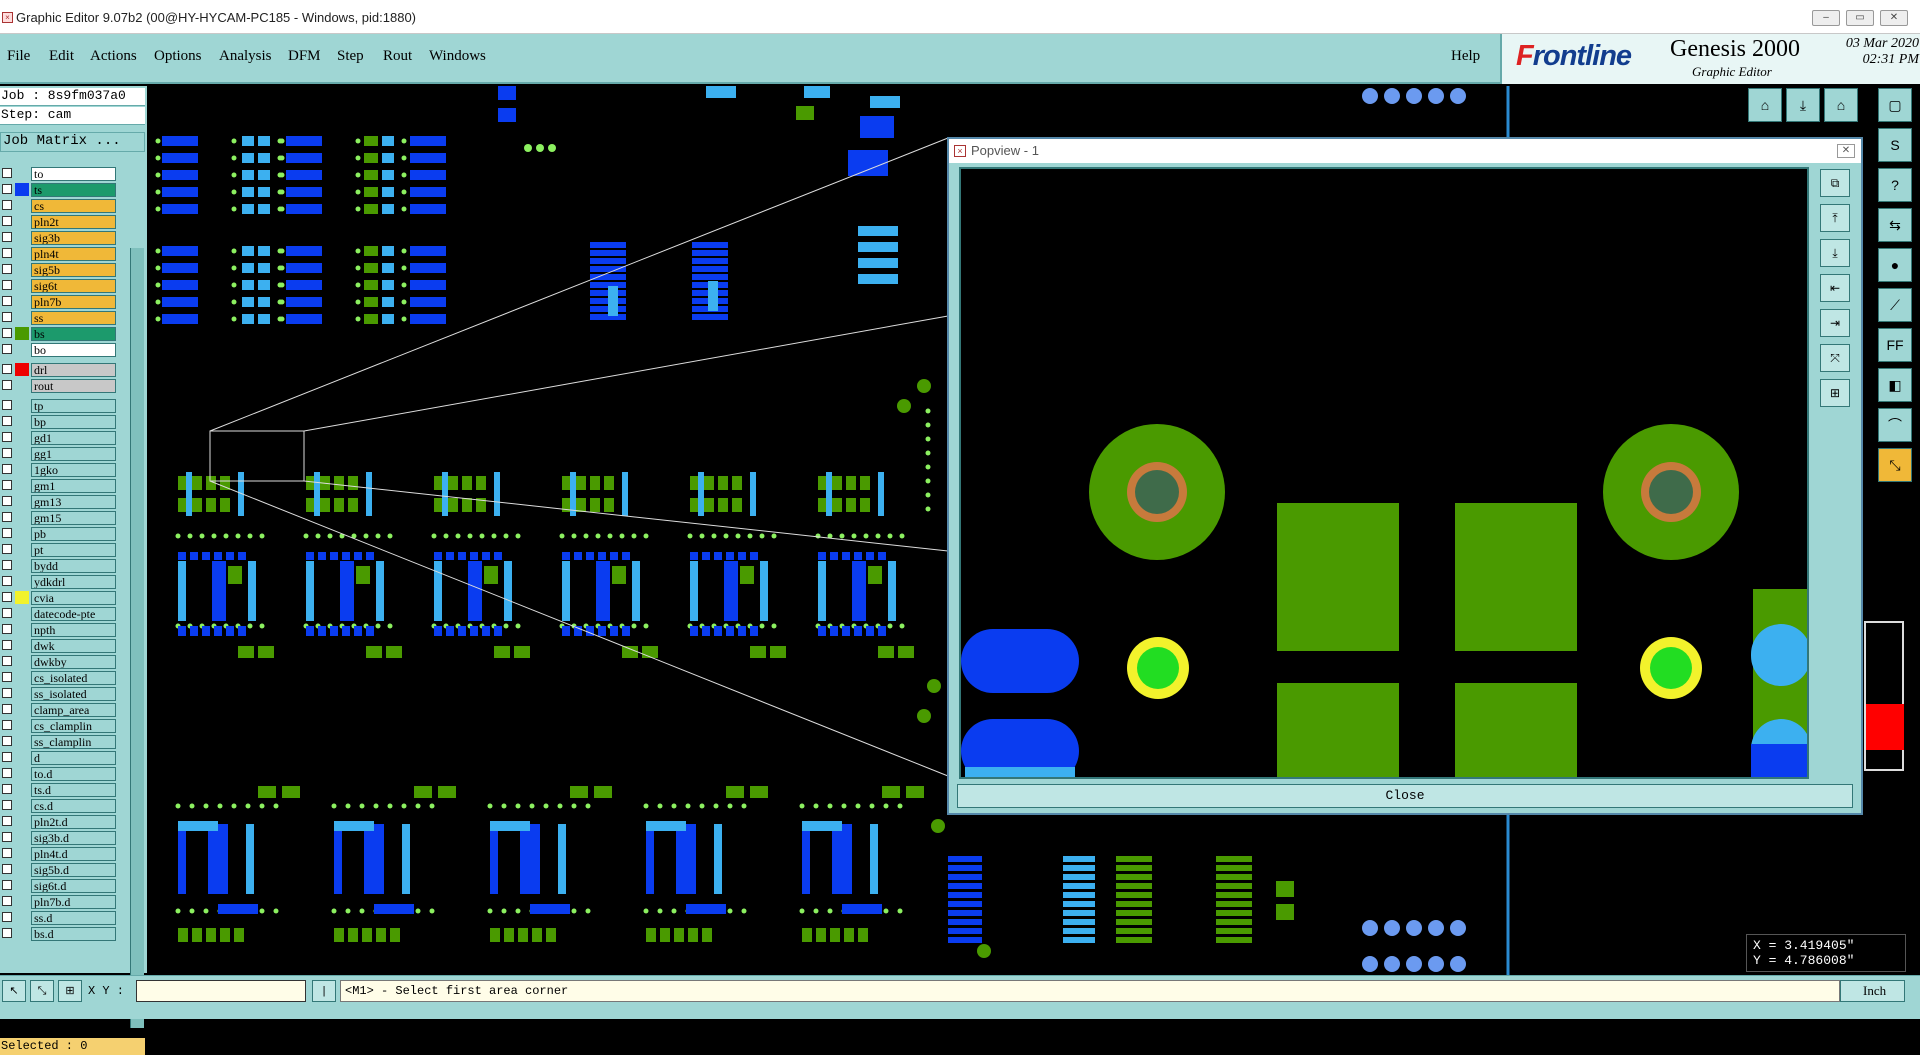 The height and width of the screenshot is (1055, 1920). I want to click on grid-tool-icon: ⊞, so click(70, 991).